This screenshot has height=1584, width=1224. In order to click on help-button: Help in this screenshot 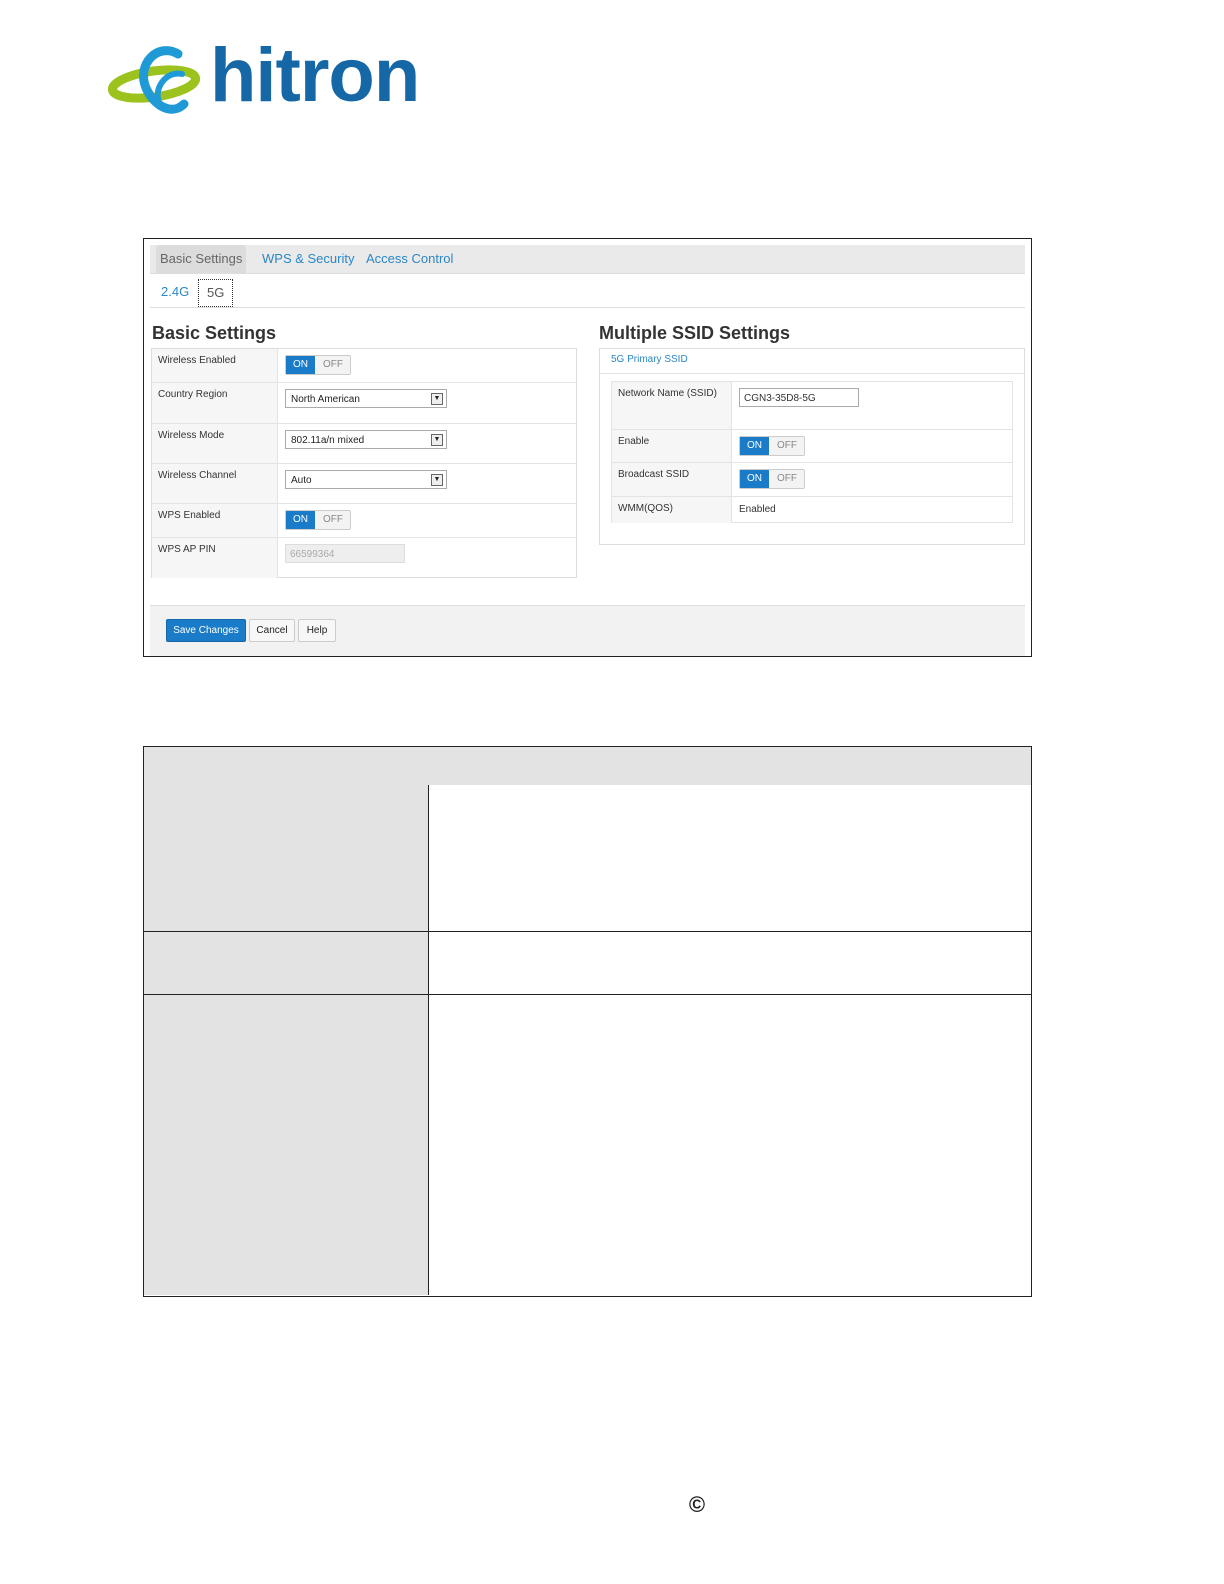, I will do `click(317, 630)`.